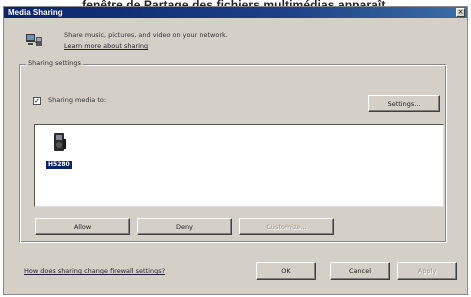  What do you see at coordinates (60, 142) in the screenshot?
I see `media-player-device-icon` at bounding box center [60, 142].